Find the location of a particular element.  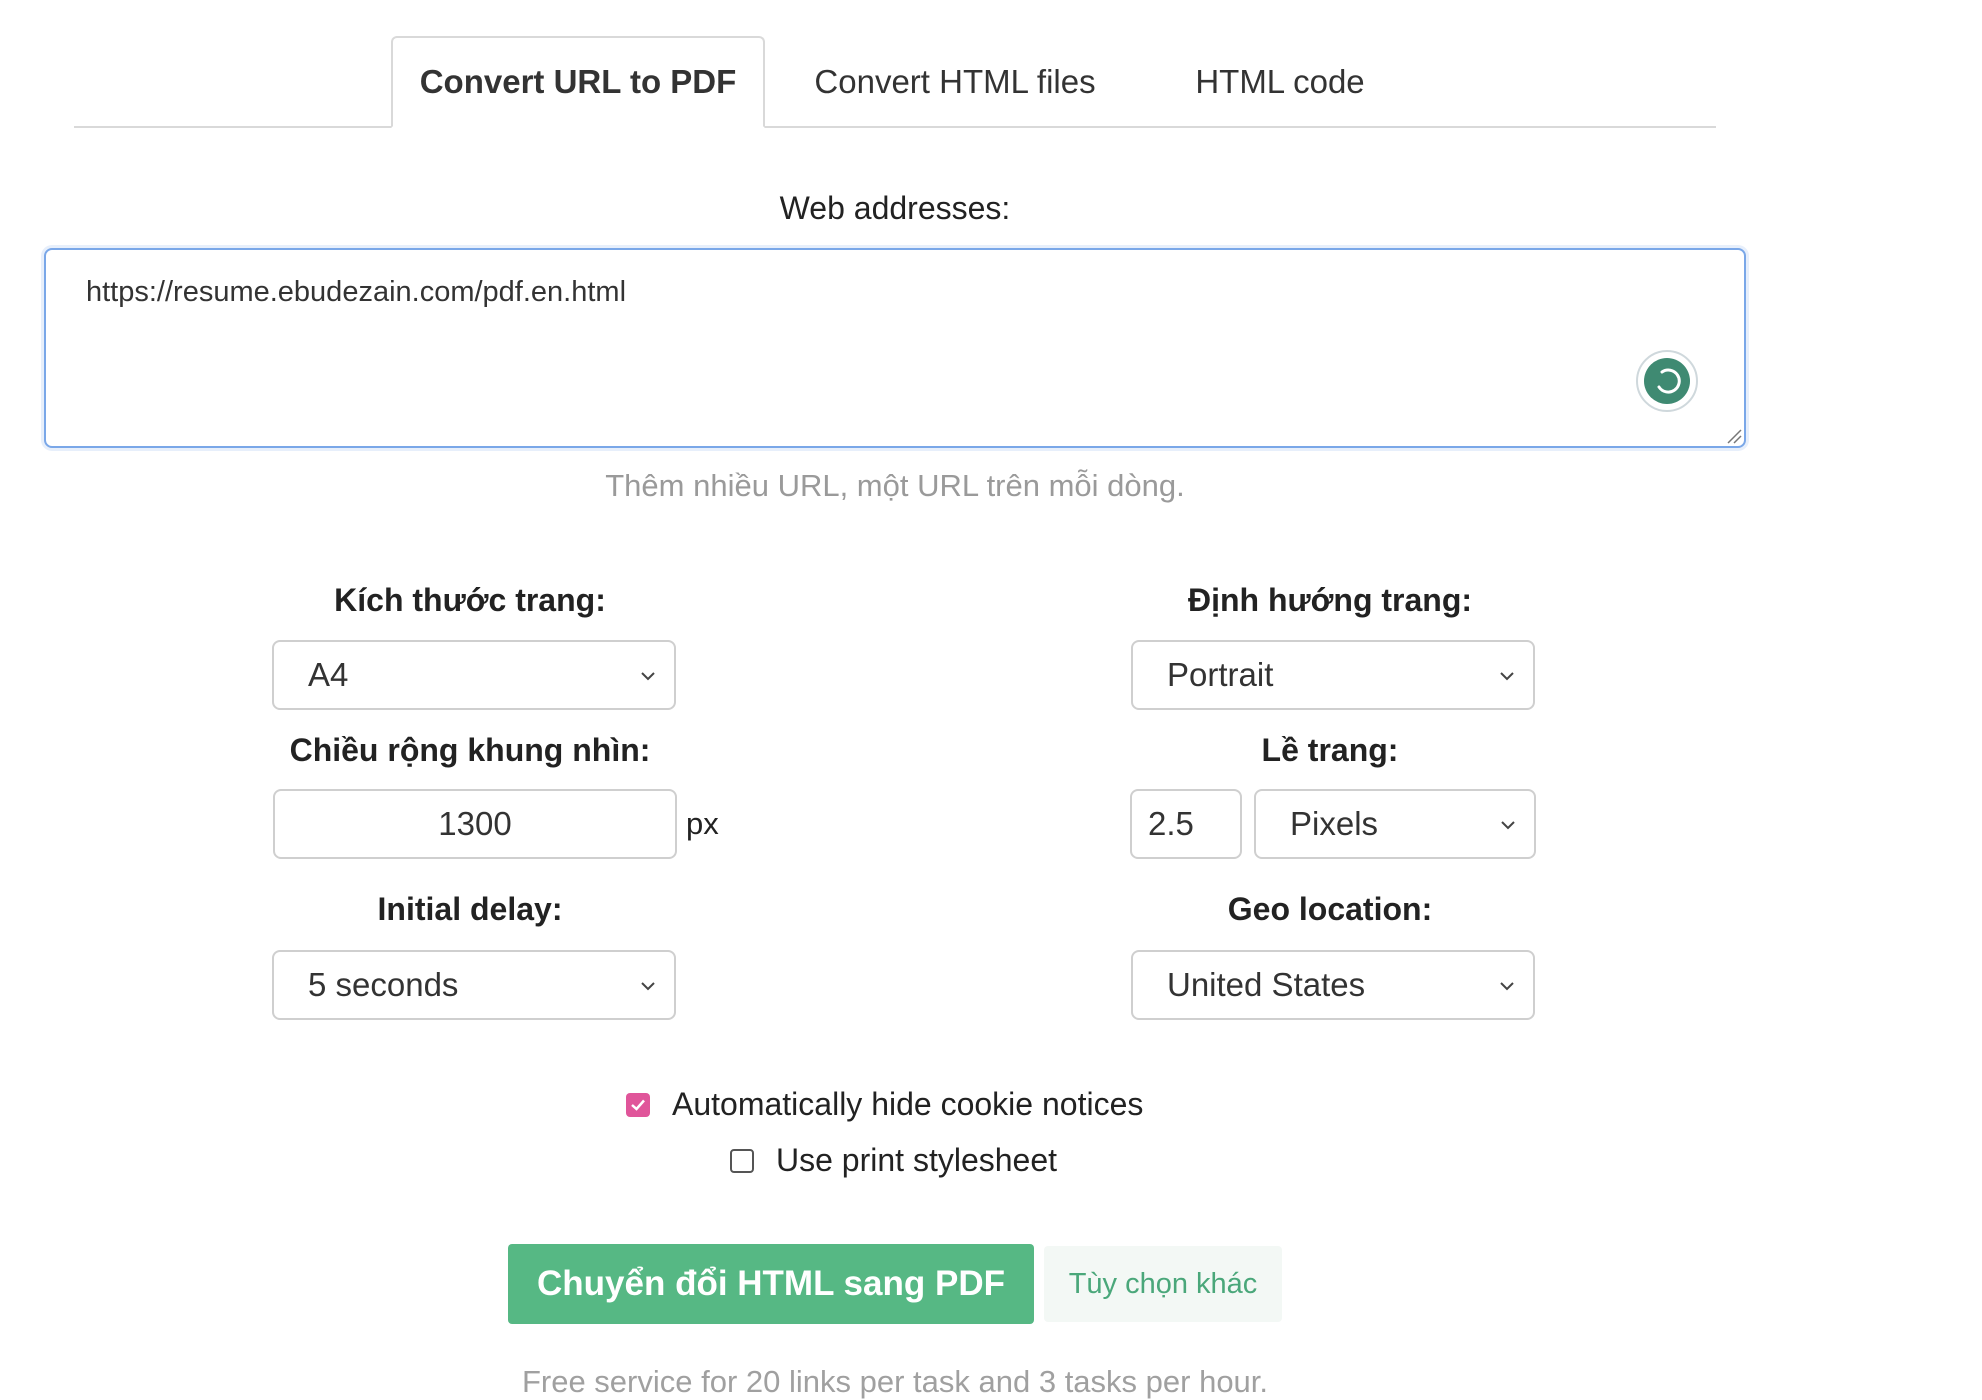

tab-label: Convert URL to PDF is located at coordinates (578, 81).